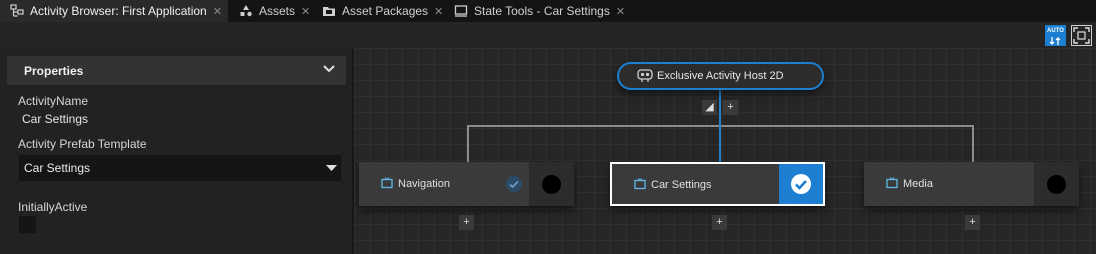  I want to click on host-label: Exclusive Activity Host 2D, so click(720, 76).